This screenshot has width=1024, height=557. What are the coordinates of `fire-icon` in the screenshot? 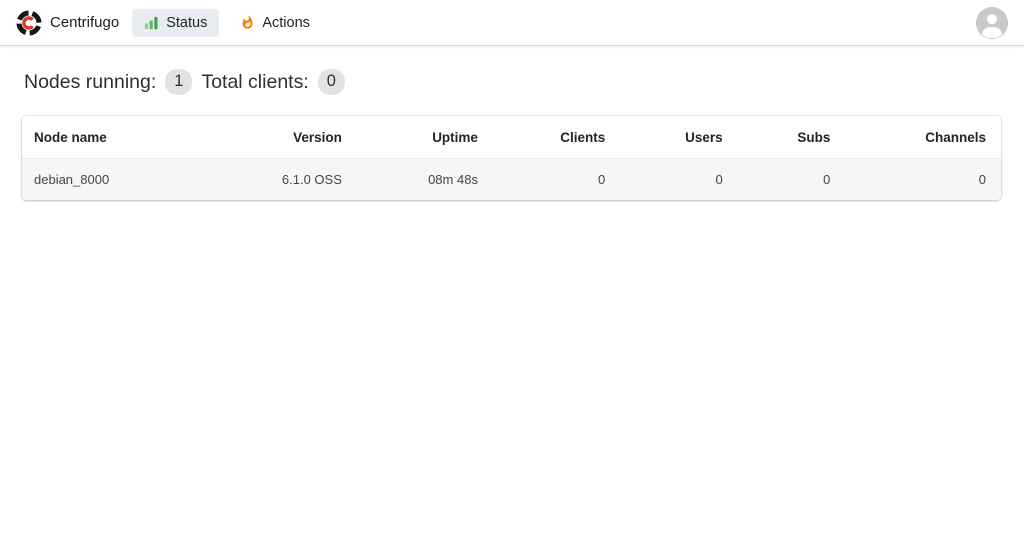 It's located at (247, 22).